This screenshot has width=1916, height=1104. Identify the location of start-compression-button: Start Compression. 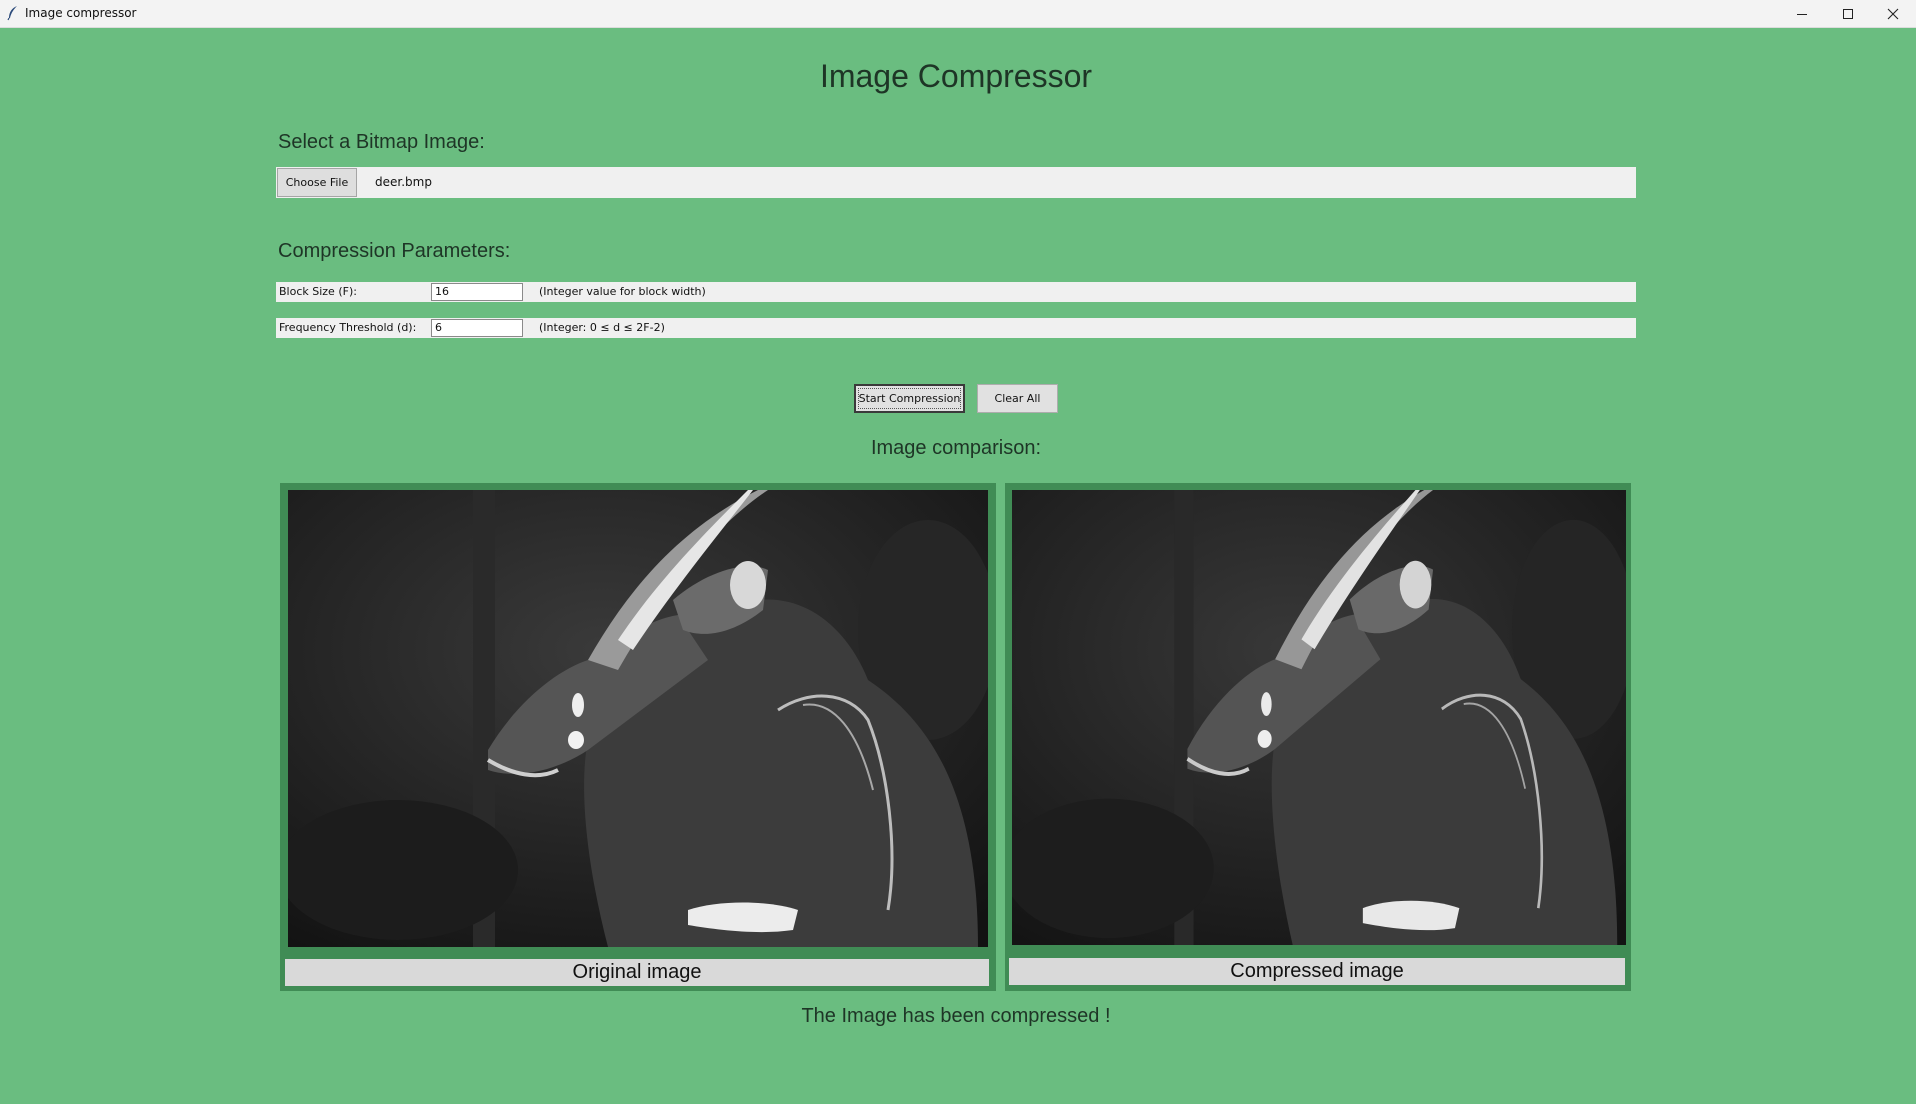
(909, 398).